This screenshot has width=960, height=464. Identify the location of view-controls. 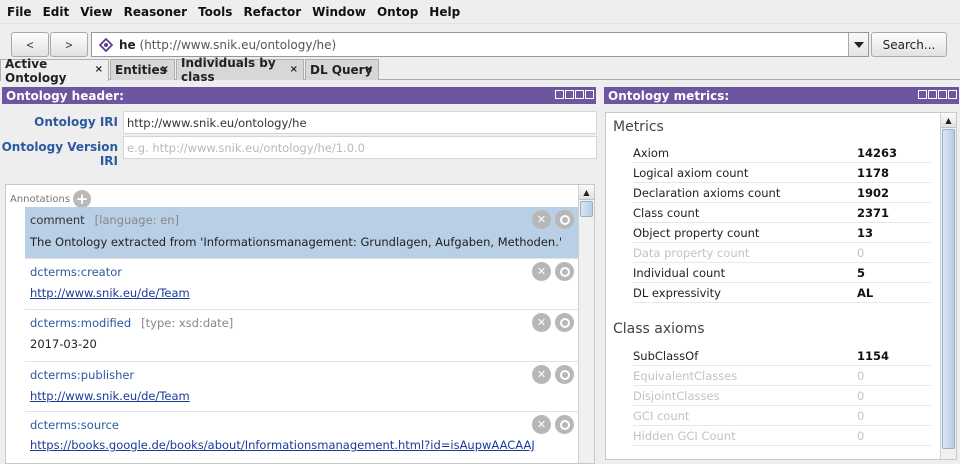
(574, 94).